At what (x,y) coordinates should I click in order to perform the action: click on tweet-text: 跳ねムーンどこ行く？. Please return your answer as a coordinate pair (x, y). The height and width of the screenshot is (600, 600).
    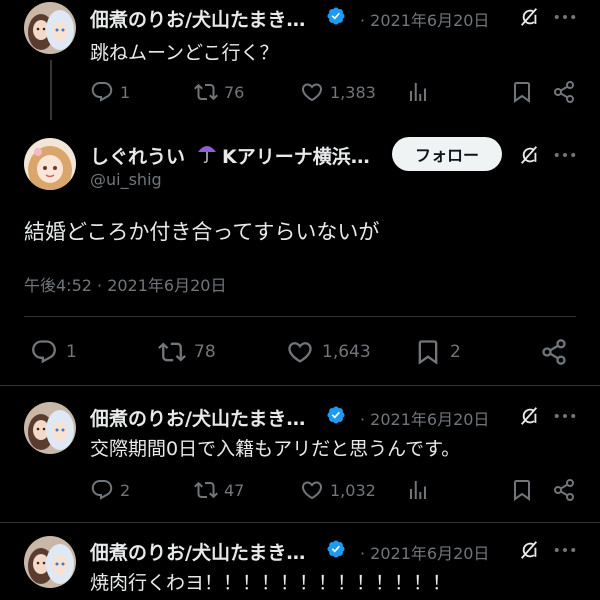
    Looking at the image, I should click on (184, 53).